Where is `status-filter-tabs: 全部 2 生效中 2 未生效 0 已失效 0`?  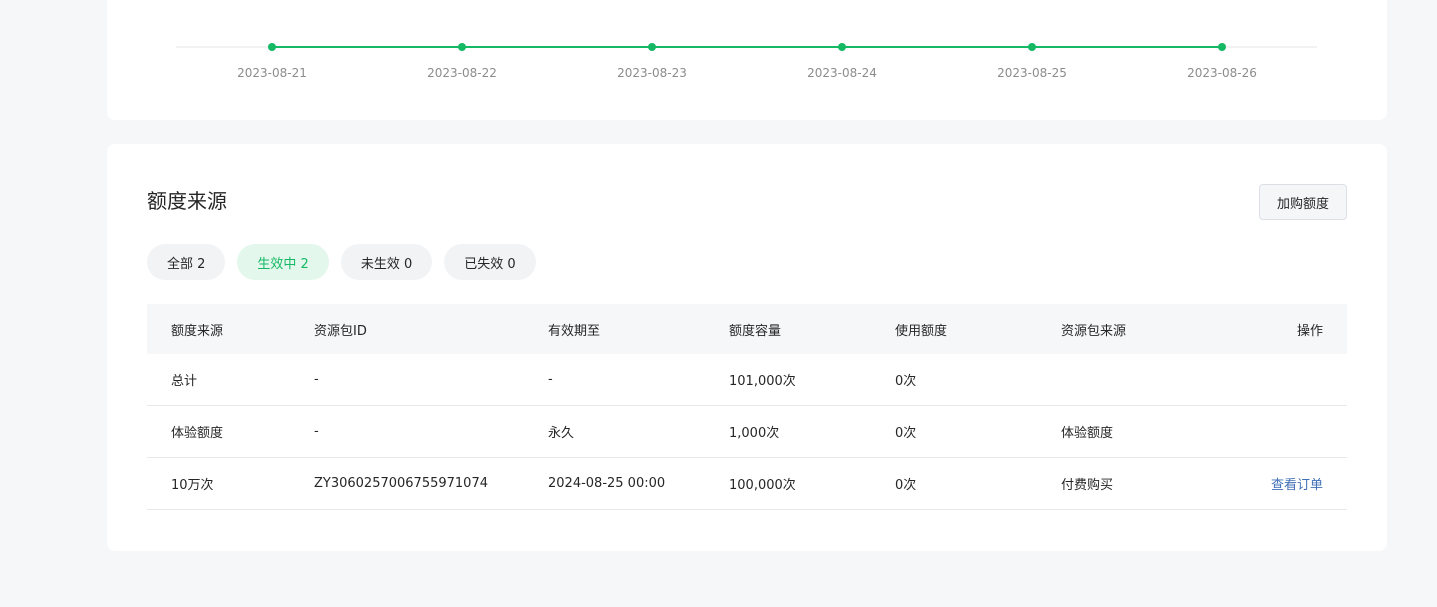
status-filter-tabs: 全部 2 生效中 2 未生效 0 已失效 0 is located at coordinates (341, 262).